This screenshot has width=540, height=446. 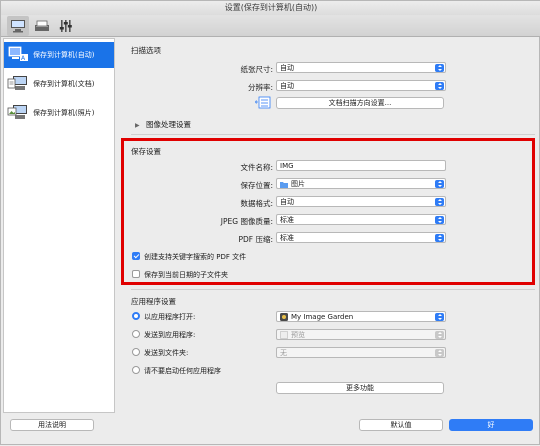 What do you see at coordinates (64, 113) in the screenshot?
I see `sidebar-item-label: 保存到计算机(照片)` at bounding box center [64, 113].